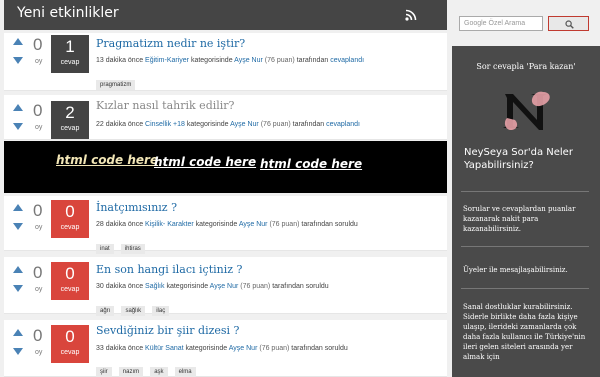 Image resolution: width=600 pixels, height=377 pixels. Describe the element at coordinates (159, 372) in the screenshot. I see `tag: aşk` at that location.